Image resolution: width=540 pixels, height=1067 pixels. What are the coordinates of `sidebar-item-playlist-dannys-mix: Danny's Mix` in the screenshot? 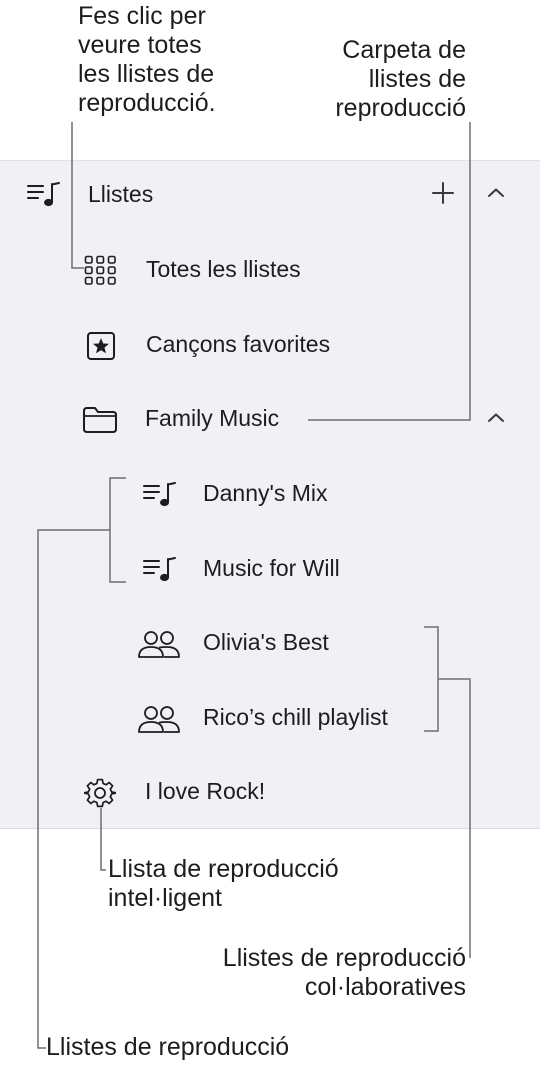 It's located at (270, 494).